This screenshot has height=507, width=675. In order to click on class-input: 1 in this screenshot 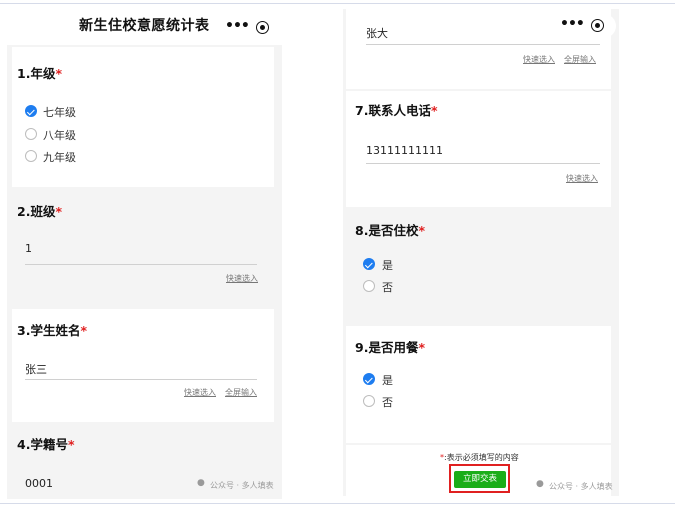, I will do `click(28, 248)`.